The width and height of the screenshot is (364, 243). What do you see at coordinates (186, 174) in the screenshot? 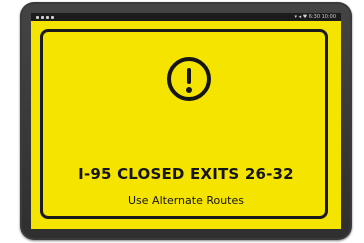
I see `alert-headline: I-95 CLOSED EXITS 26-32` at bounding box center [186, 174].